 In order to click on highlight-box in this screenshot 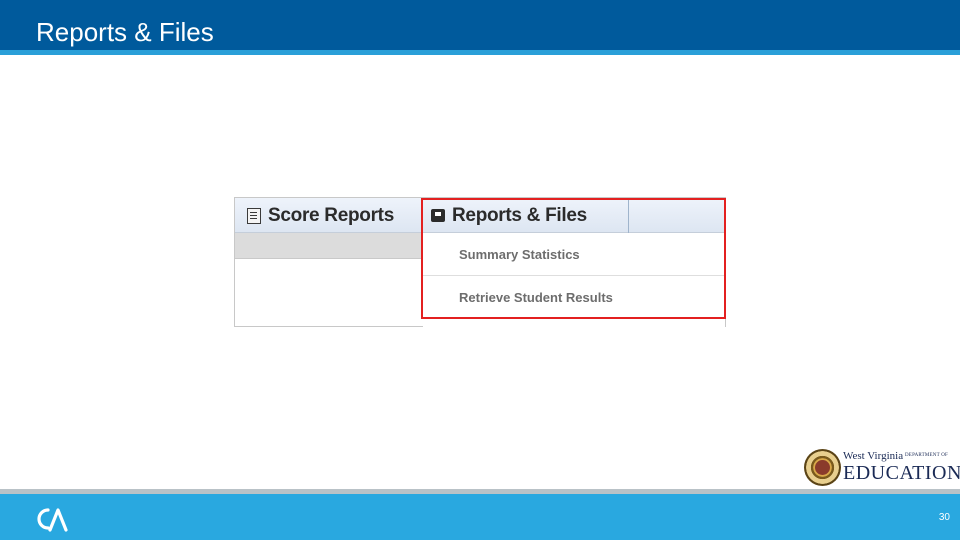, I will do `click(573, 258)`.